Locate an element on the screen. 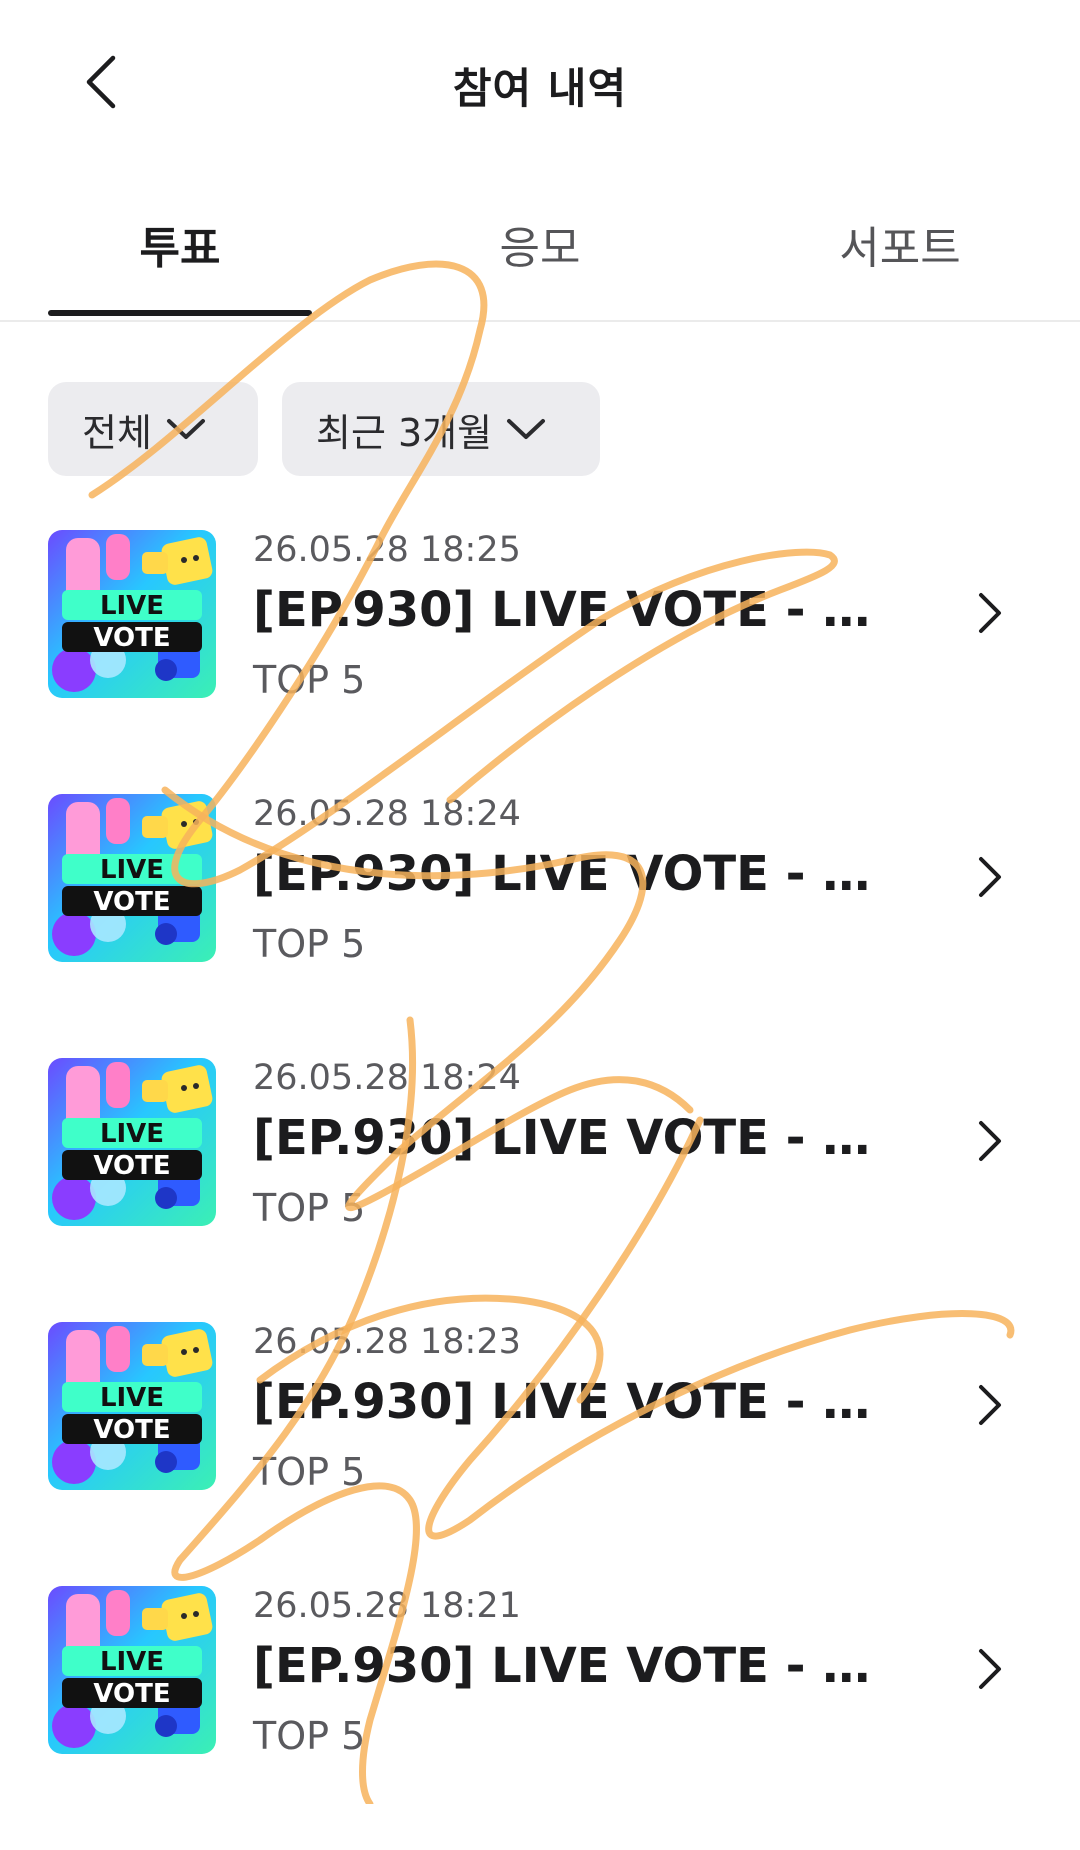 The image size is (1080, 1850). filter-period-label: 최근 3개월 is located at coordinates (404, 432).